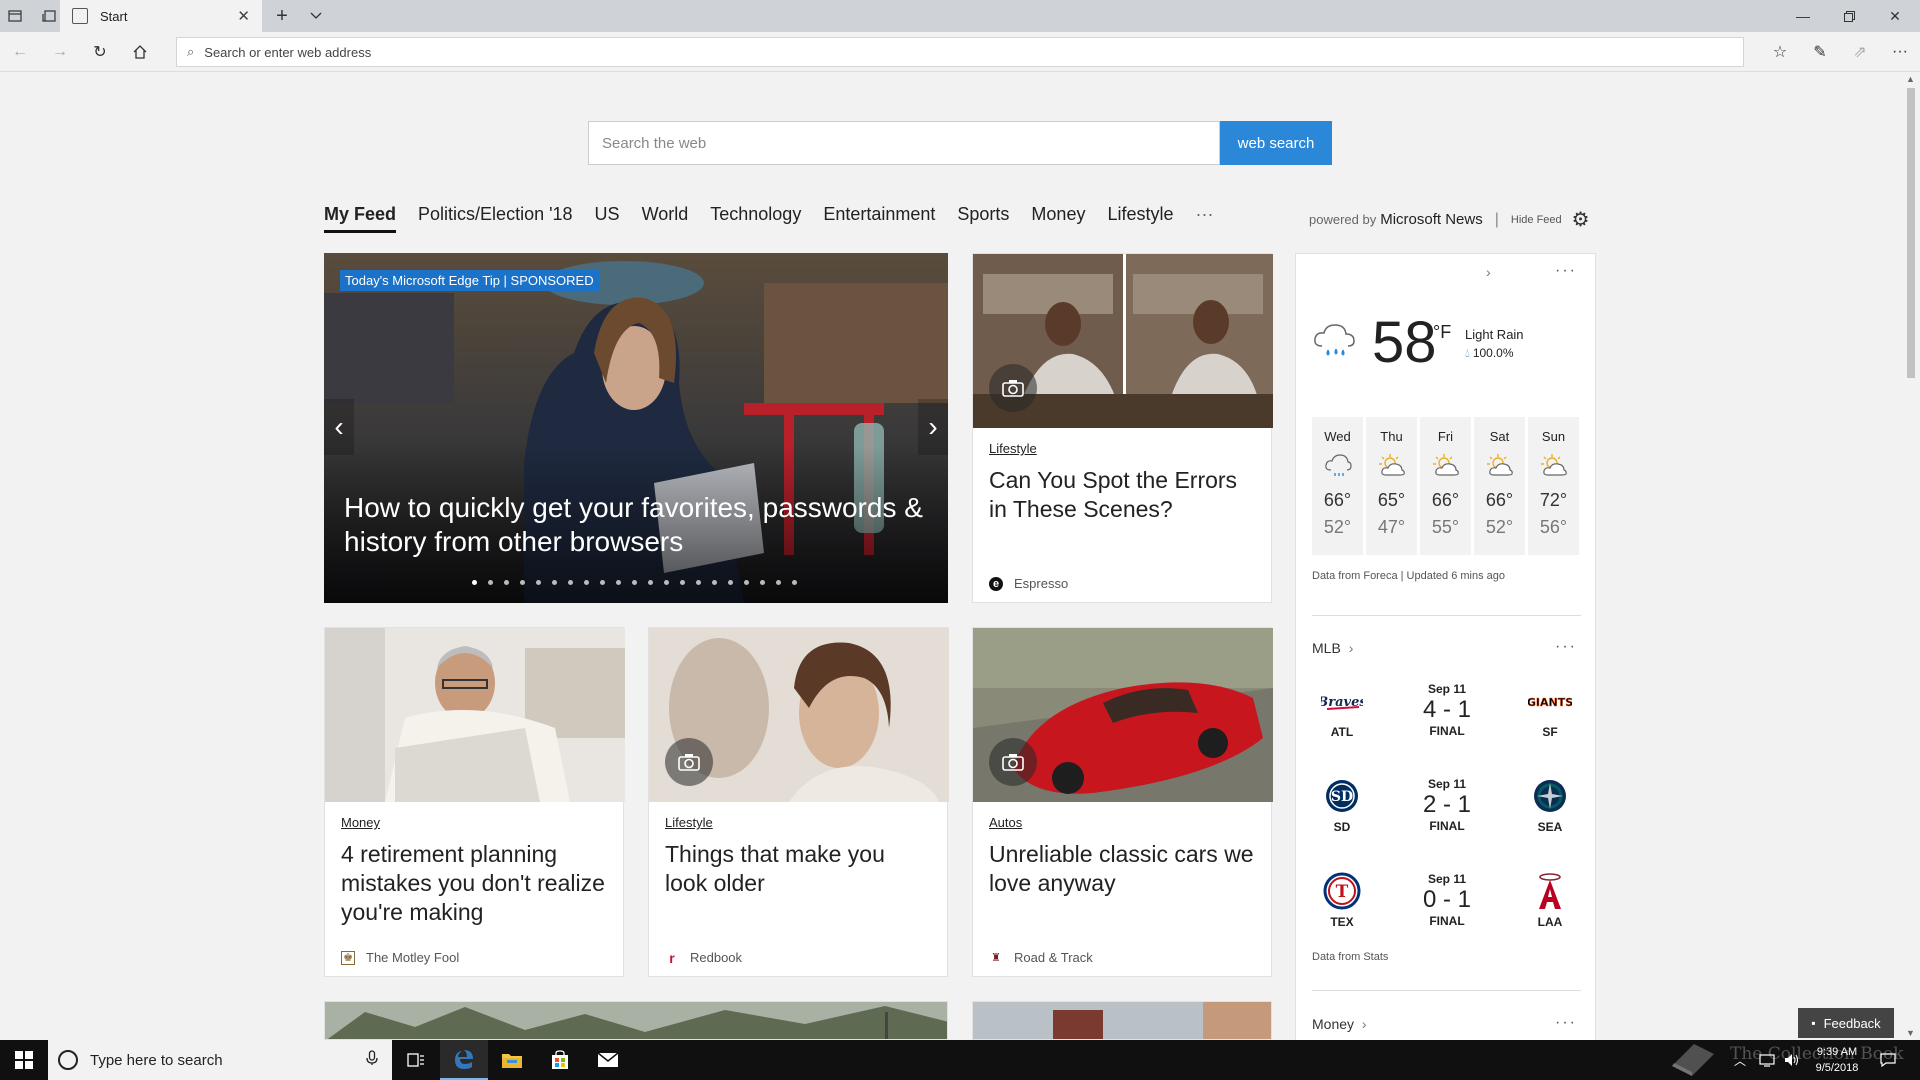  Describe the element at coordinates (703, 958) in the screenshot. I see `card-source: r Redbook` at that location.